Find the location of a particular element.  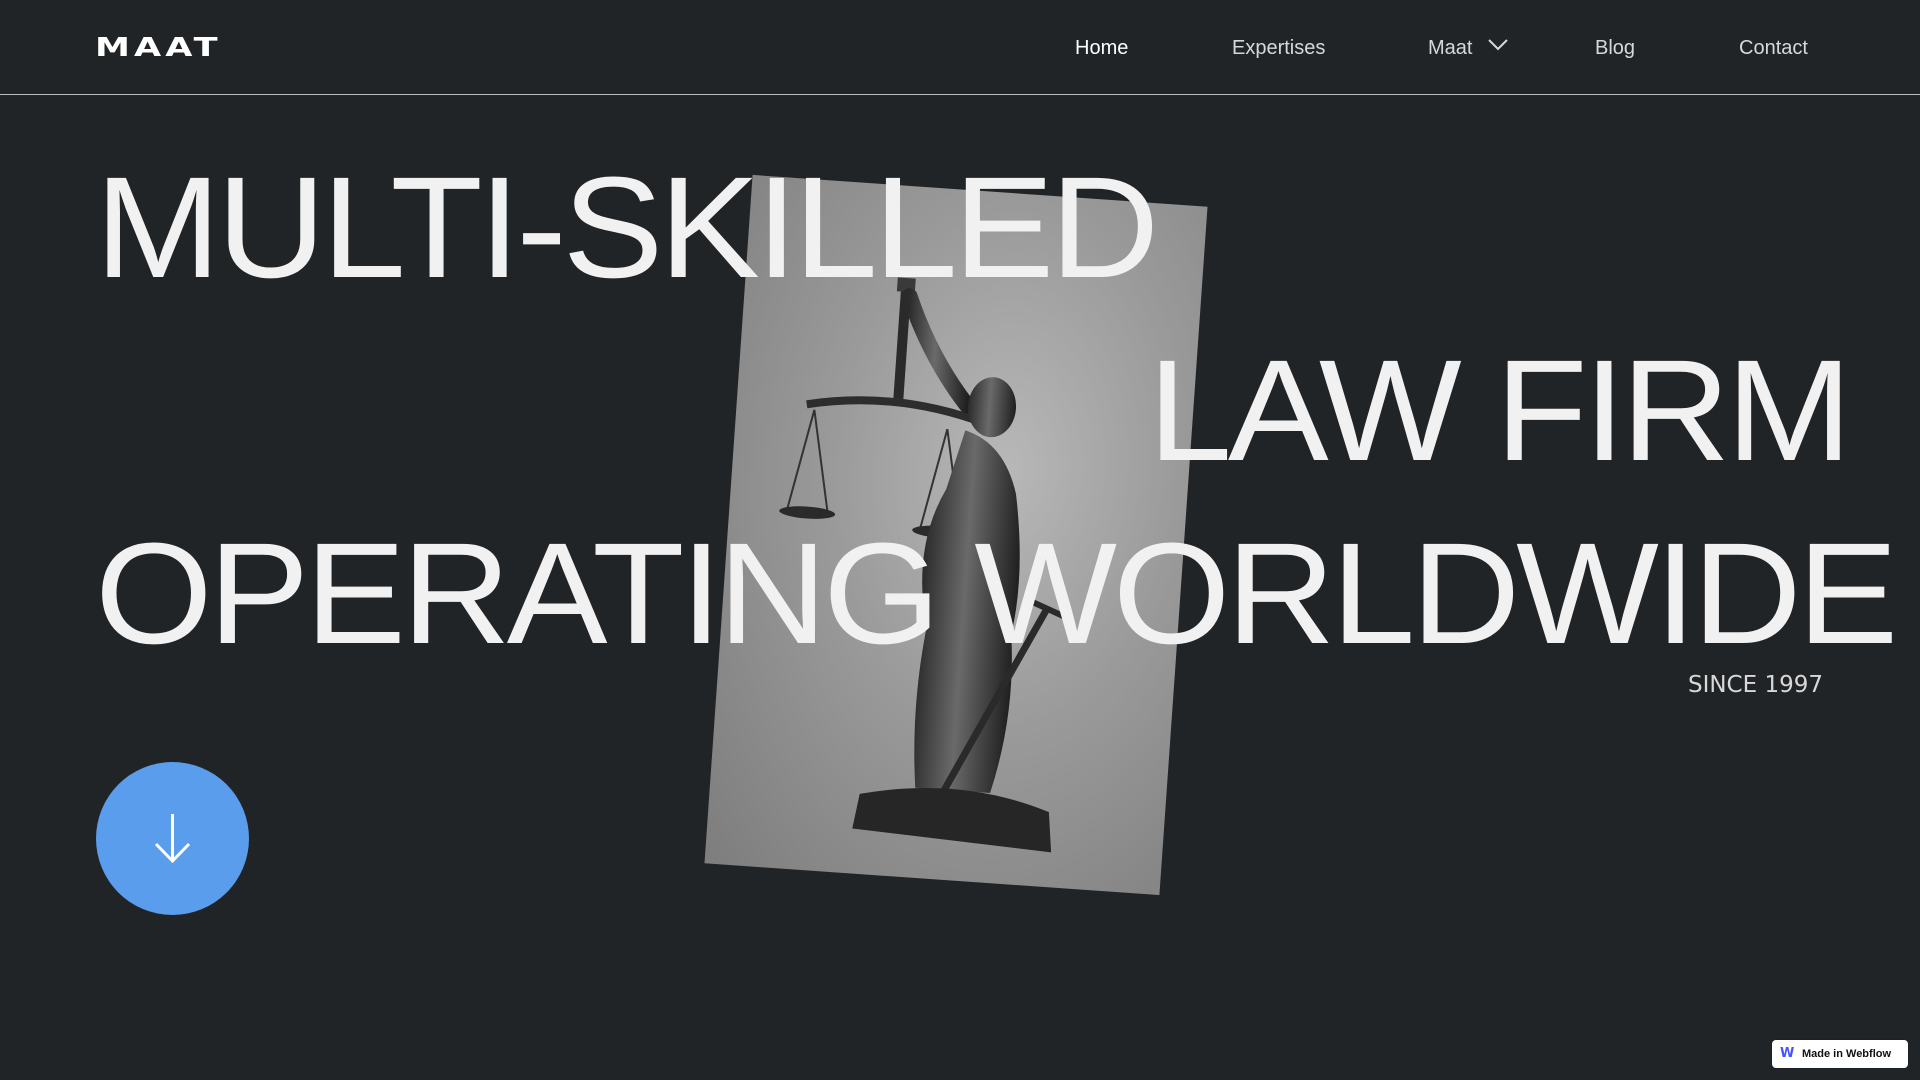

webflow-badge-label: Made in Webflow is located at coordinates (1847, 1054).